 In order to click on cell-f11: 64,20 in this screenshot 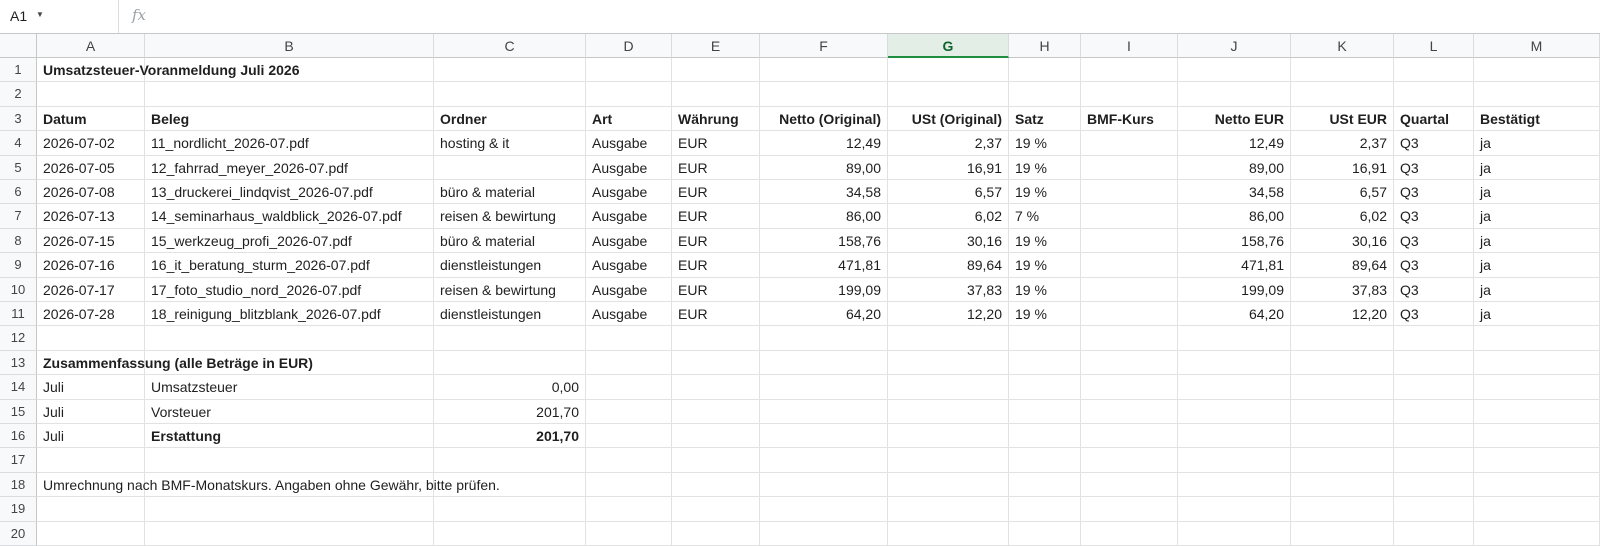, I will do `click(824, 314)`.